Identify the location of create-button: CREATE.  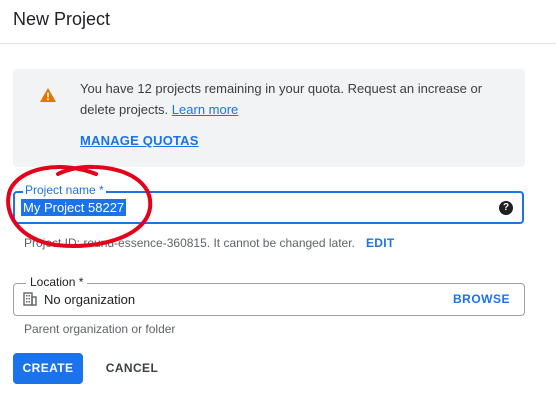
(48, 368).